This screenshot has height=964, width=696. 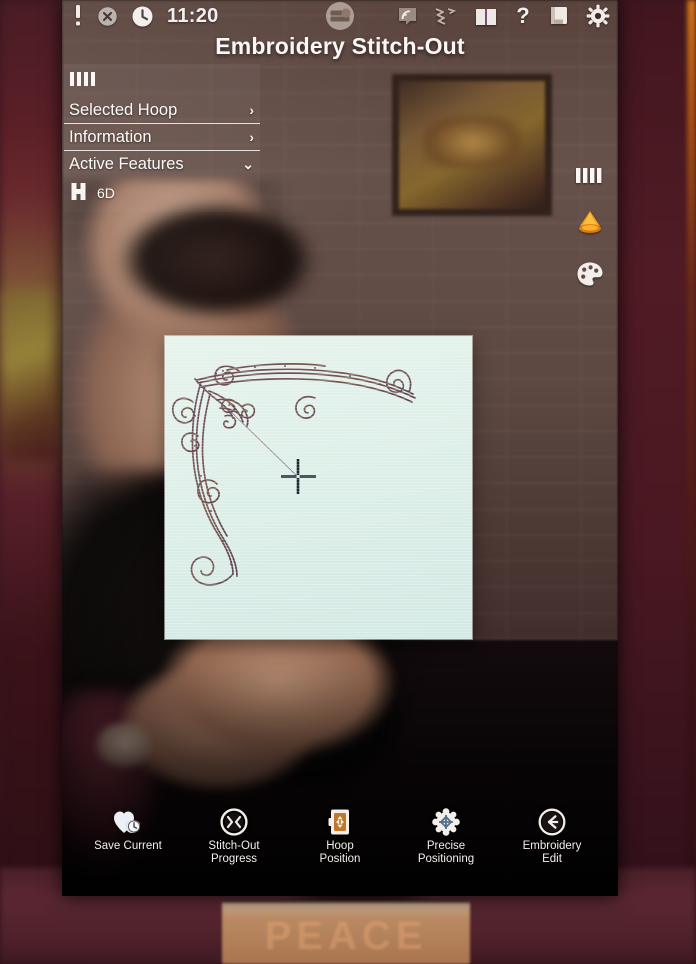 I want to click on menu-item-information: Information ›, so click(x=162, y=137).